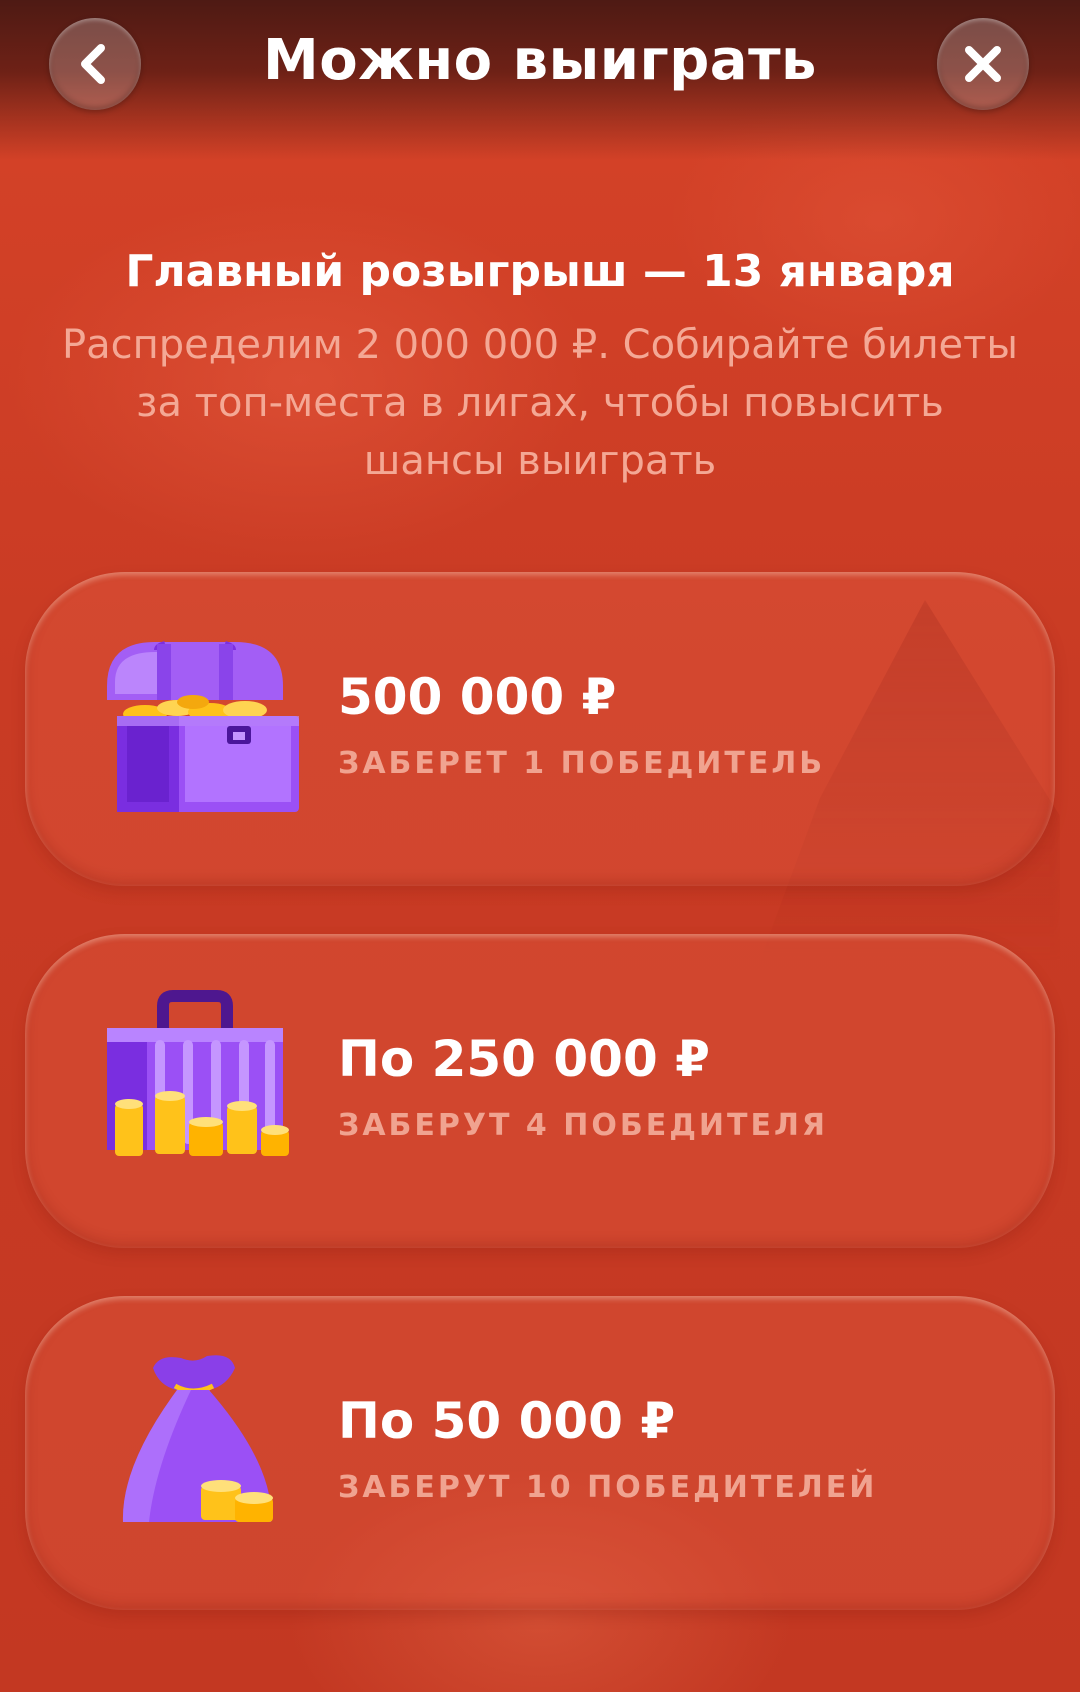  I want to click on prize-winners: ЗАБЕРЕТ 1 ПОБЕДИТЕЛЬ, so click(582, 763).